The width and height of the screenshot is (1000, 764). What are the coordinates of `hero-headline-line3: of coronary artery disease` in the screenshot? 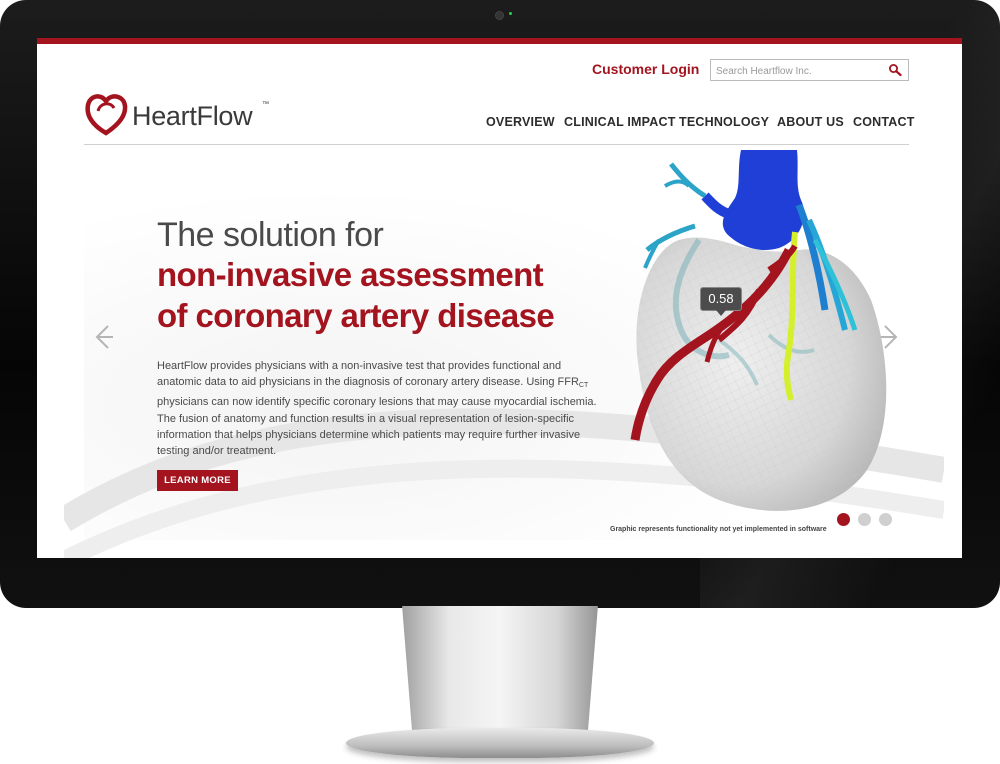 It's located at (356, 315).